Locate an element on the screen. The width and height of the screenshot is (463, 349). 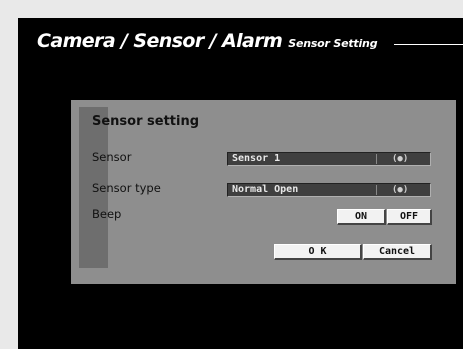
sensor-label: Sensor is located at coordinates (112, 157).